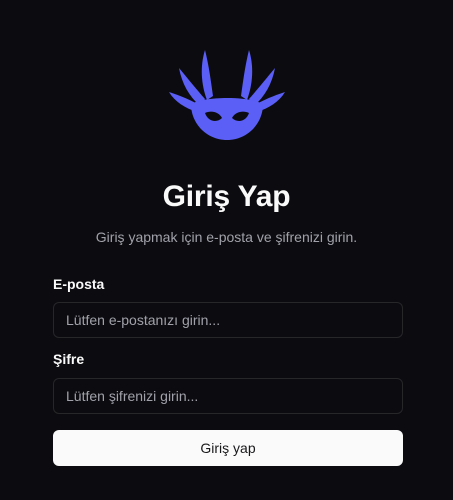 This screenshot has width=453, height=500. What do you see at coordinates (228, 320) in the screenshot?
I see `email-field` at bounding box center [228, 320].